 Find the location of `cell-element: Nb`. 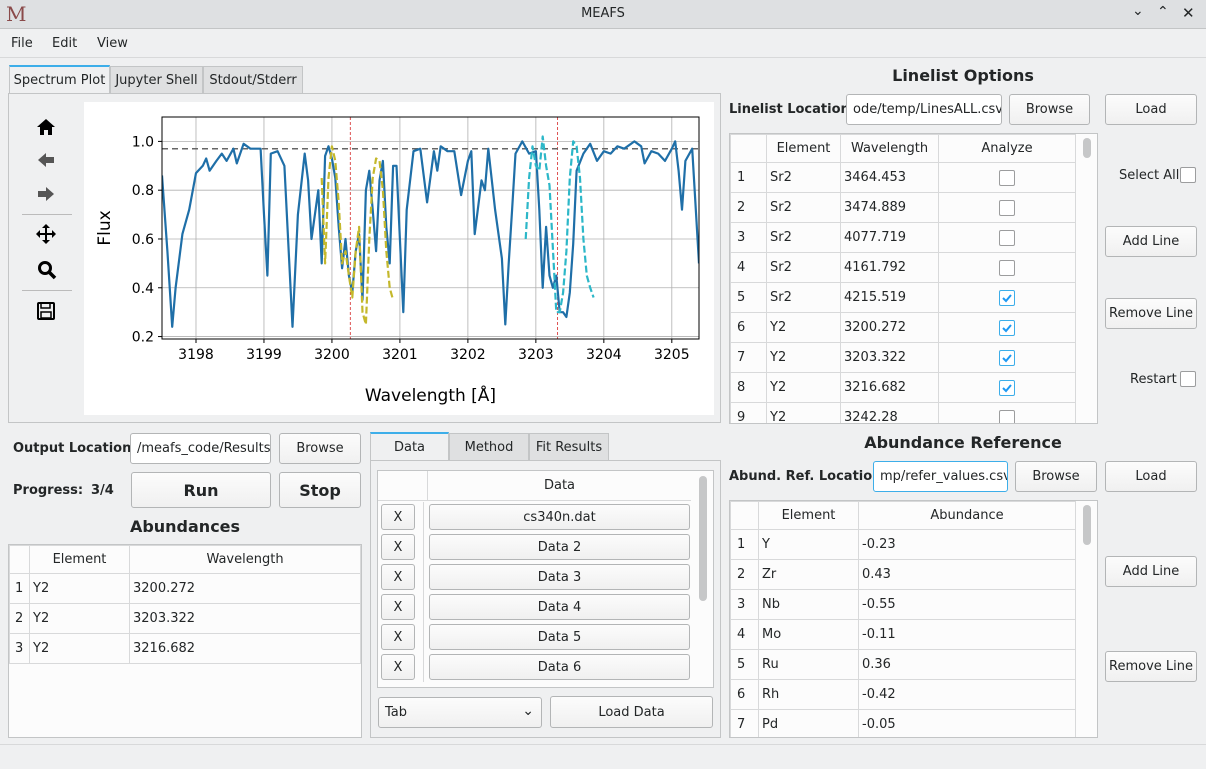

cell-element: Nb is located at coordinates (808, 604).